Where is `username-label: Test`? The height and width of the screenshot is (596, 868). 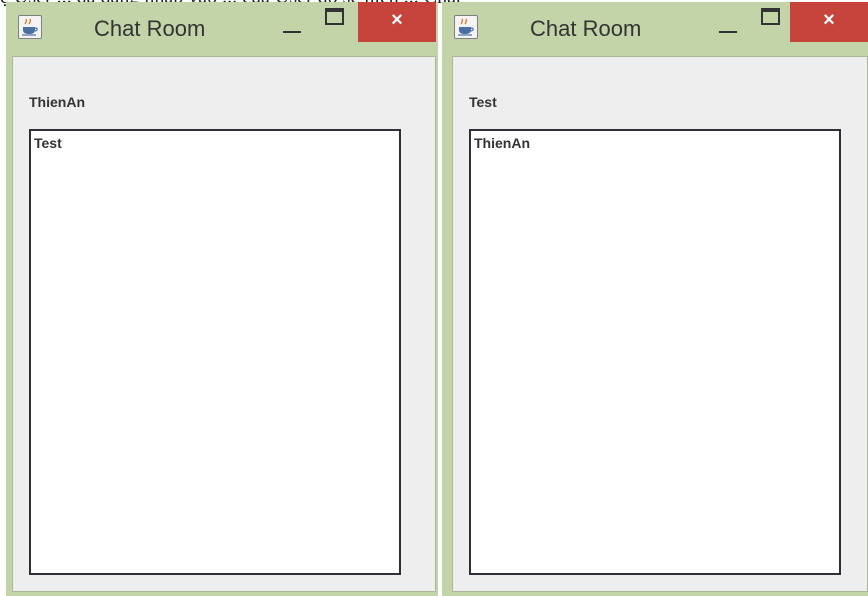
username-label: Test is located at coordinates (483, 102).